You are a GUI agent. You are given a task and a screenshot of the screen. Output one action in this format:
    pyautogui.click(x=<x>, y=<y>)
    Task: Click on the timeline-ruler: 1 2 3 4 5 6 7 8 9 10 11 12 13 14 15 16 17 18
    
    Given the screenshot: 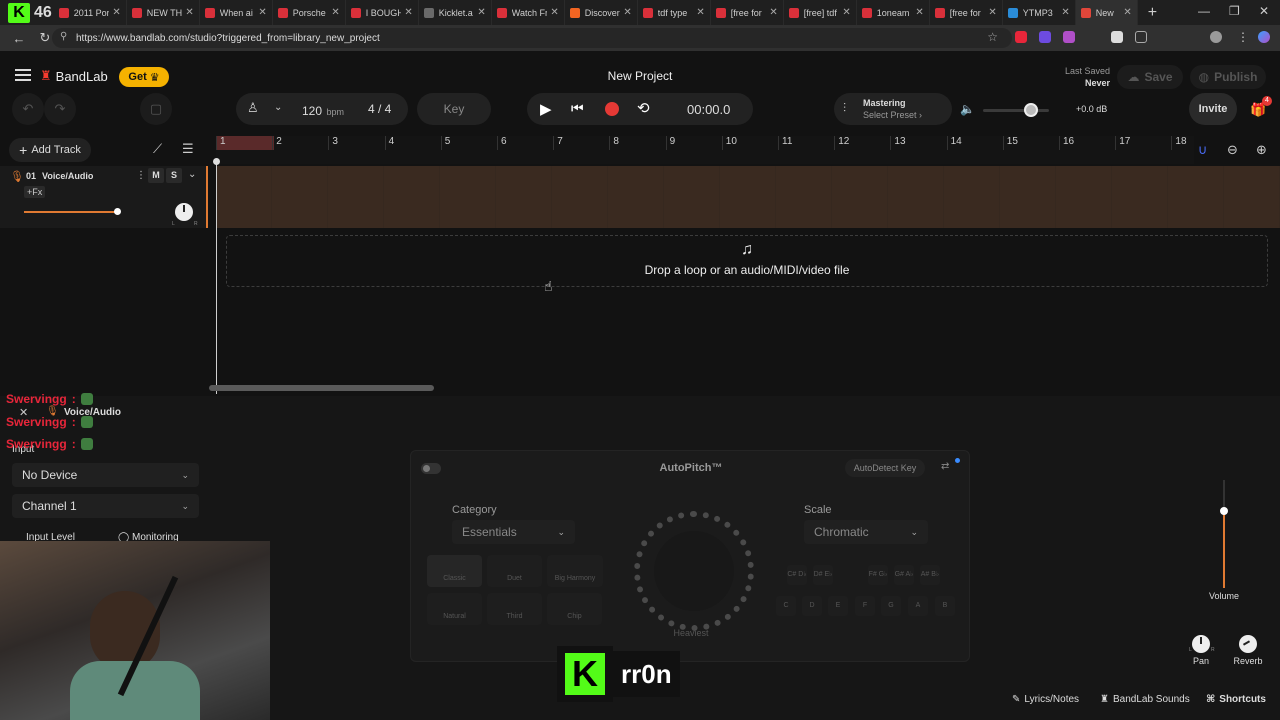 What is the action you would take?
    pyautogui.click(x=705, y=150)
    